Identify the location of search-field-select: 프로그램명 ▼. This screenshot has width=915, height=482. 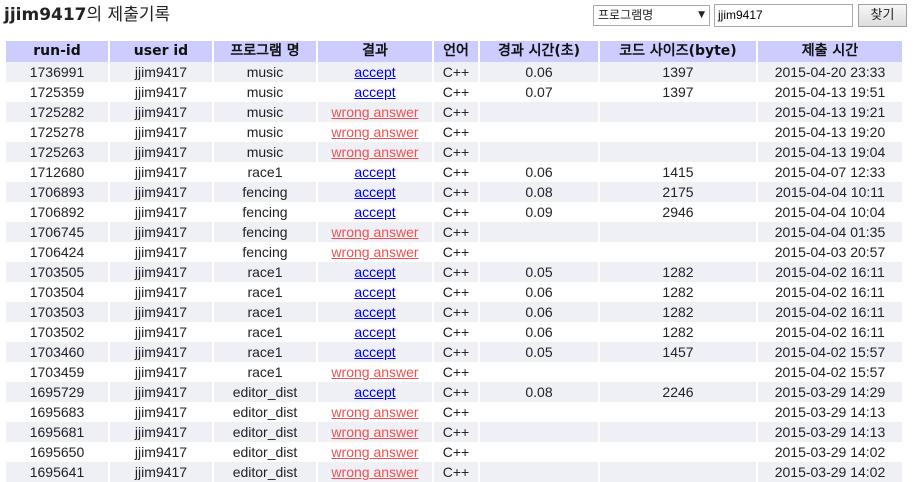
(651, 15).